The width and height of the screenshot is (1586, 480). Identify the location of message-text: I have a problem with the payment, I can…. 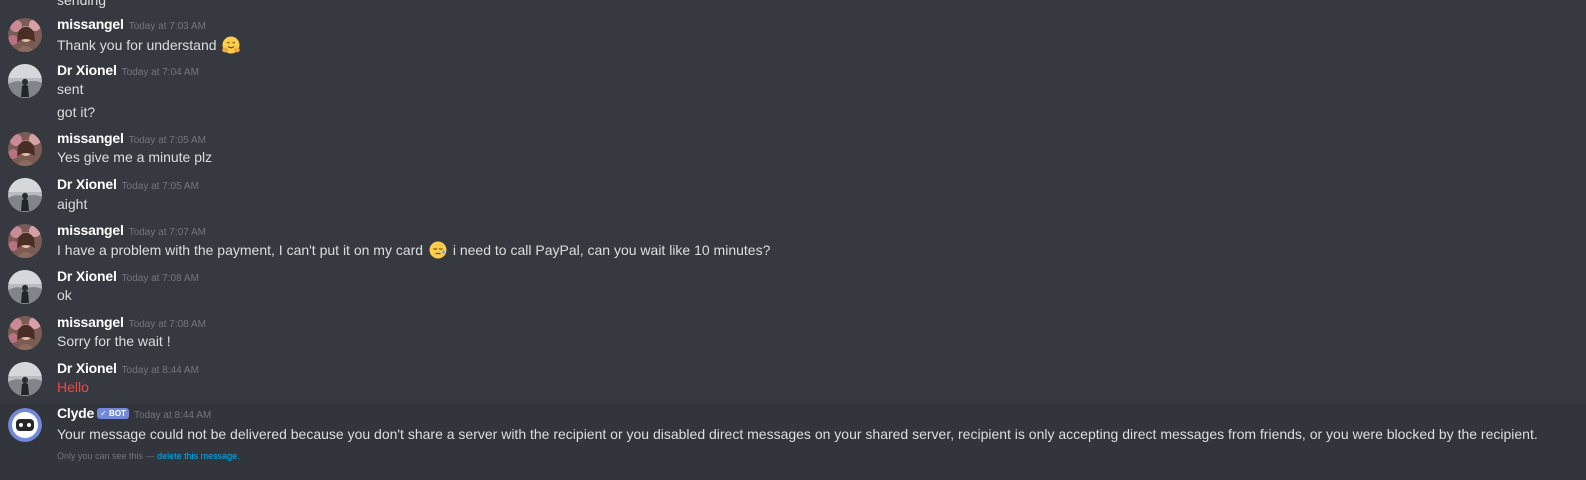
(414, 250).